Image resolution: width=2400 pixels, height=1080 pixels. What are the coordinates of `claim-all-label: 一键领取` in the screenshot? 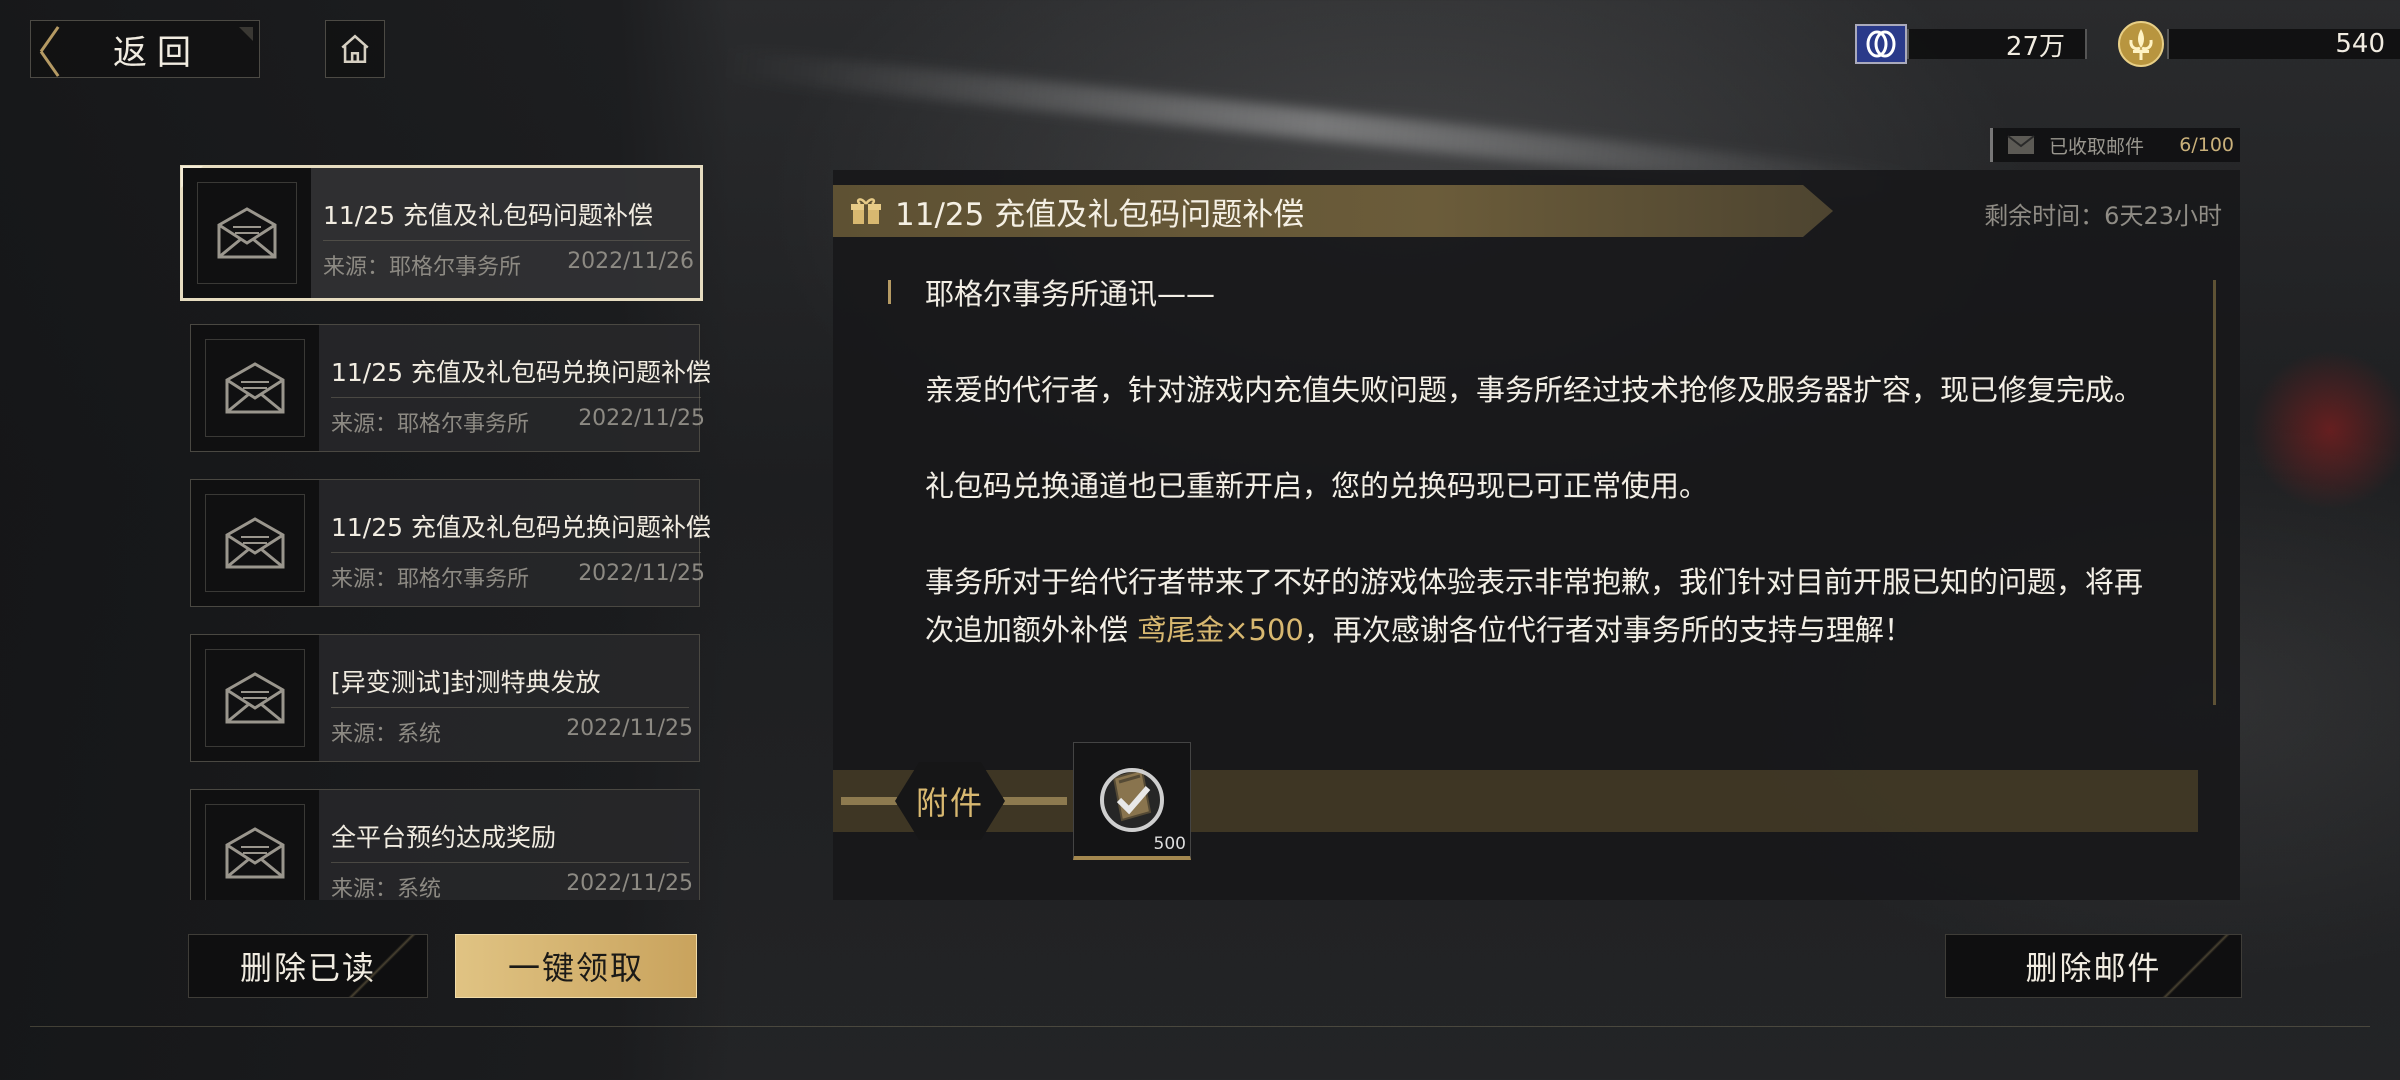 It's located at (575, 968).